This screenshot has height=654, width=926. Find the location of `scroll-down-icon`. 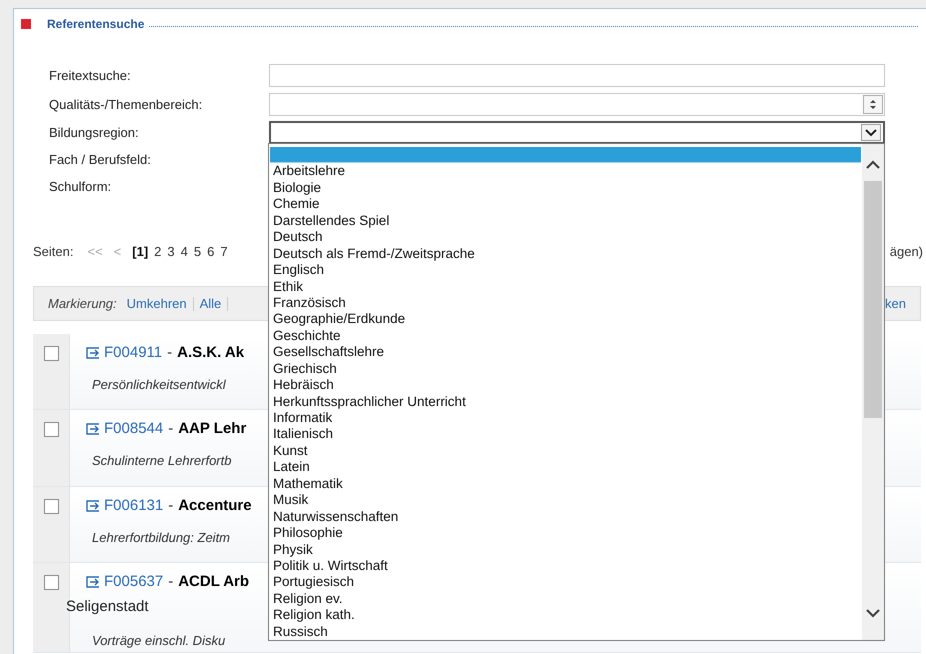

scroll-down-icon is located at coordinates (873, 613).